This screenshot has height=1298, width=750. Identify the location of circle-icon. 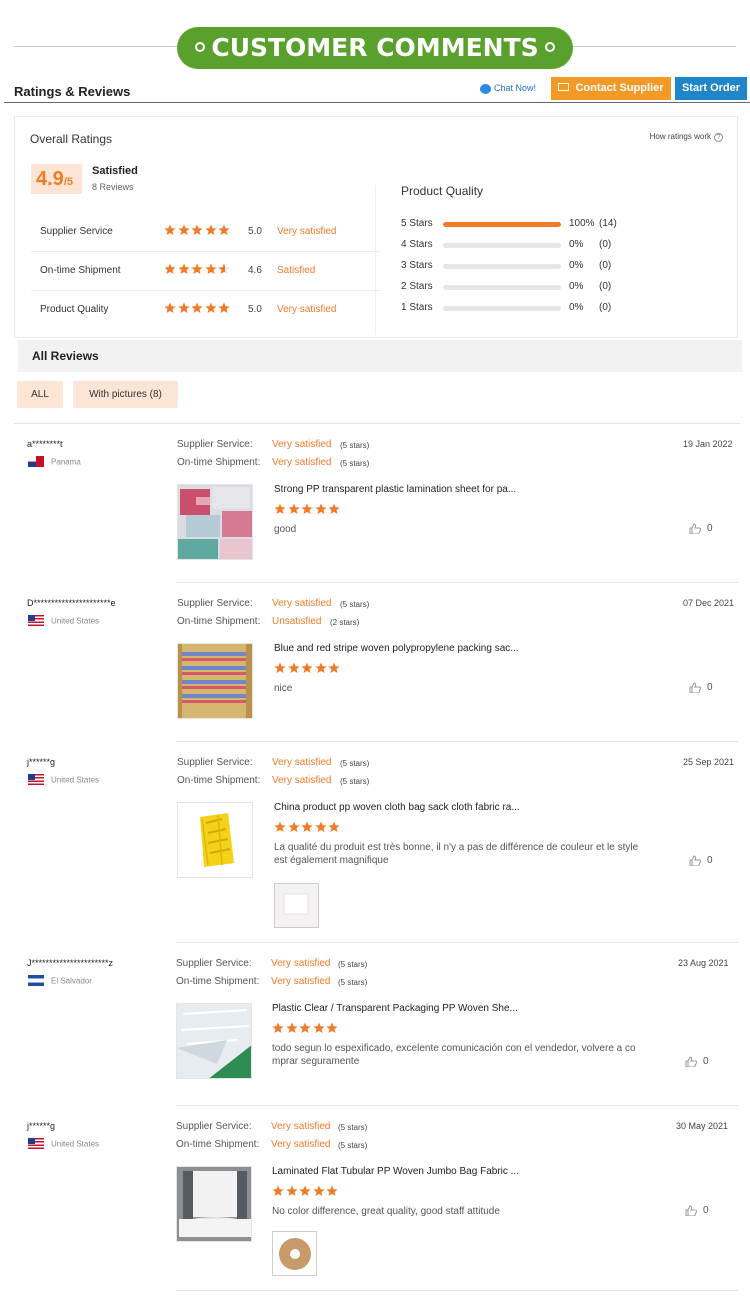
(200, 47).